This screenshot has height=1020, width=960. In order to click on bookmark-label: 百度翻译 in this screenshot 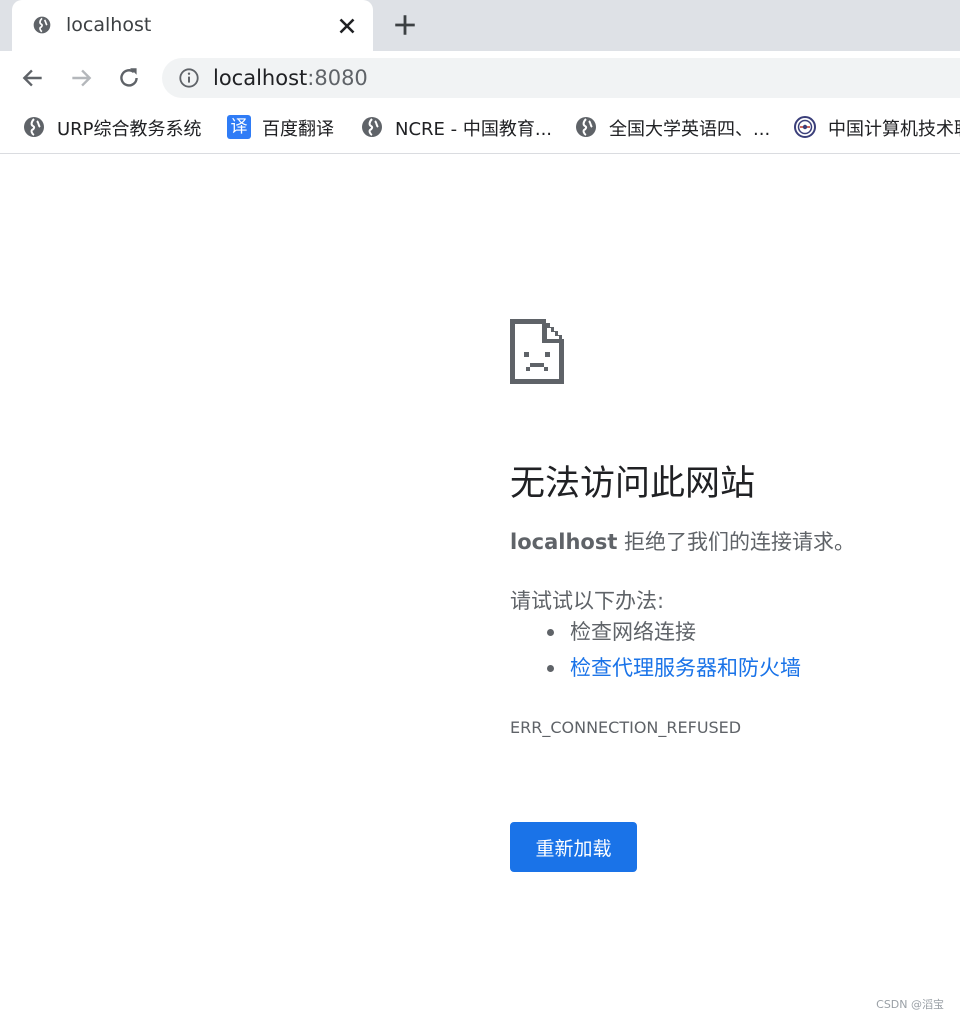, I will do `click(298, 129)`.